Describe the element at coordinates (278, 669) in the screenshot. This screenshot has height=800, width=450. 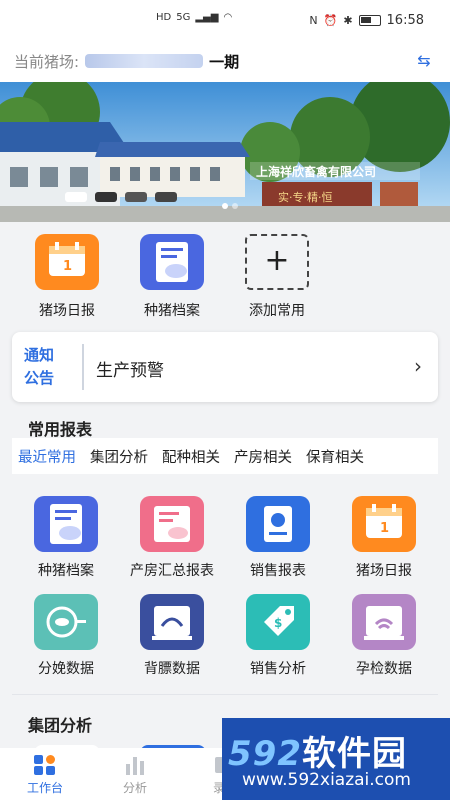
I see `report-label: 销售分析` at that location.